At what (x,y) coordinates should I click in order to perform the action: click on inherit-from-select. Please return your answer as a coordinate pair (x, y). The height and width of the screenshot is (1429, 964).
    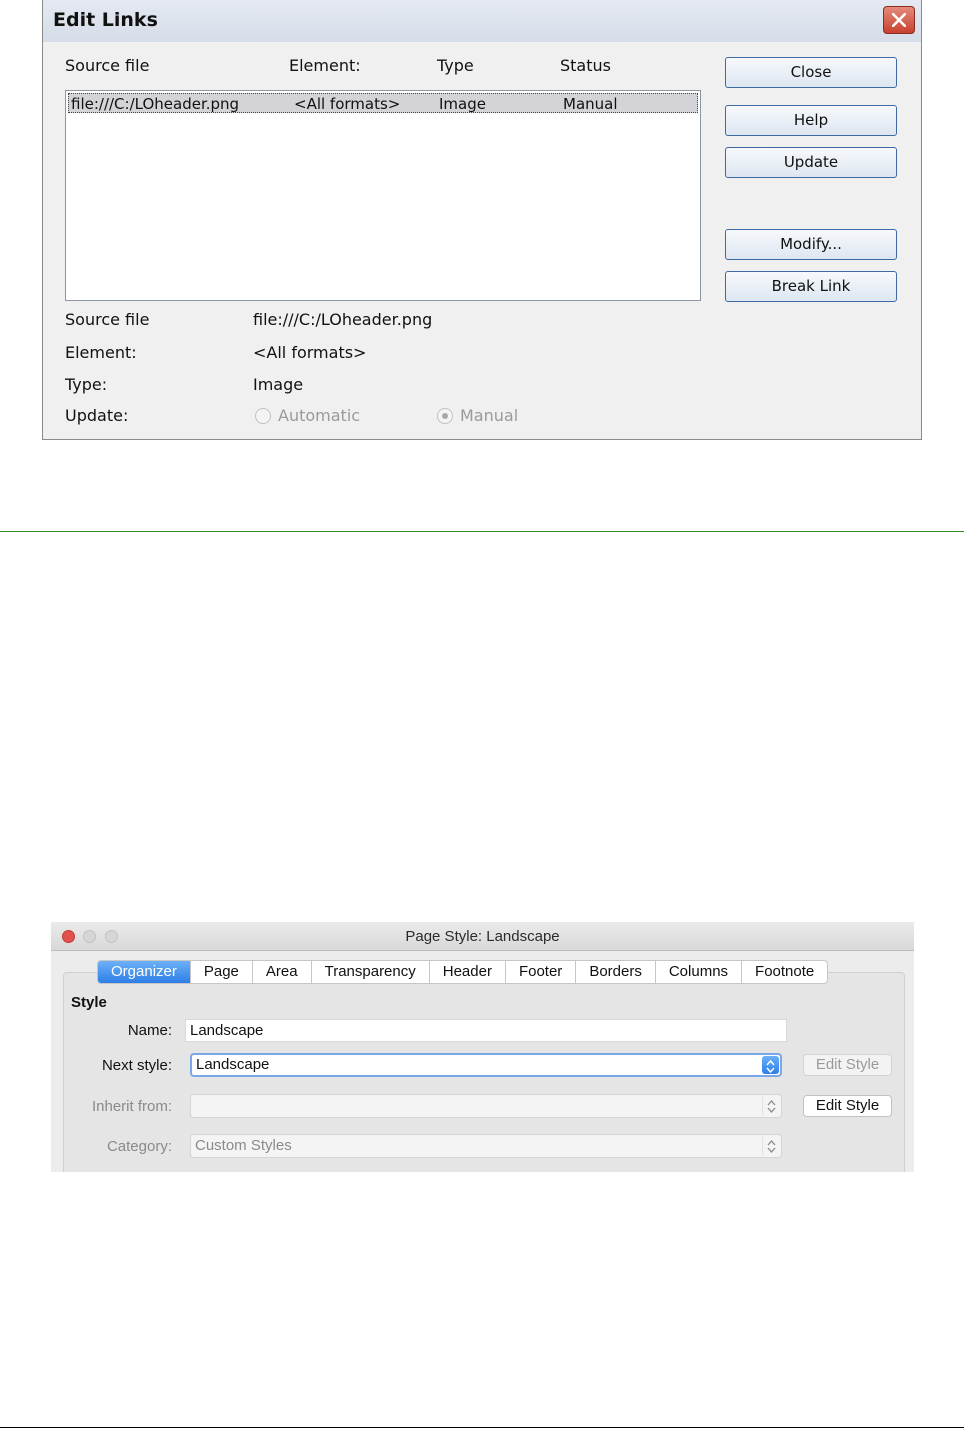
    Looking at the image, I should click on (486, 1106).